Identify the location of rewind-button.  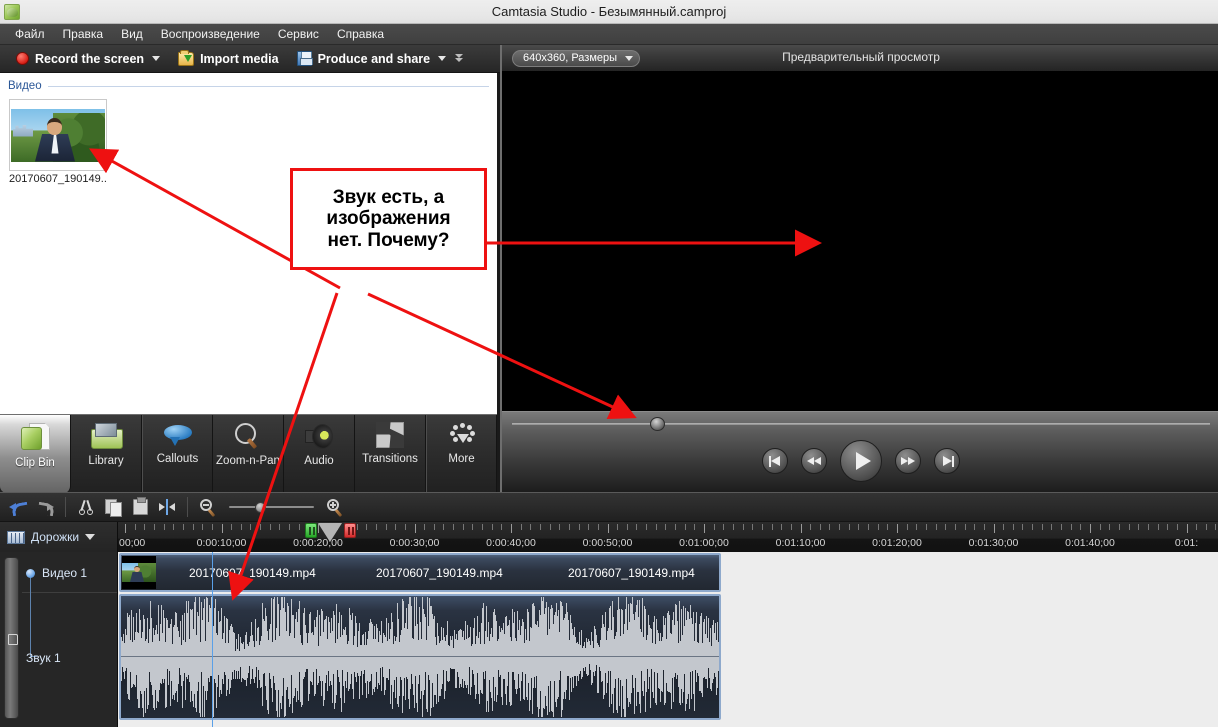
(814, 461).